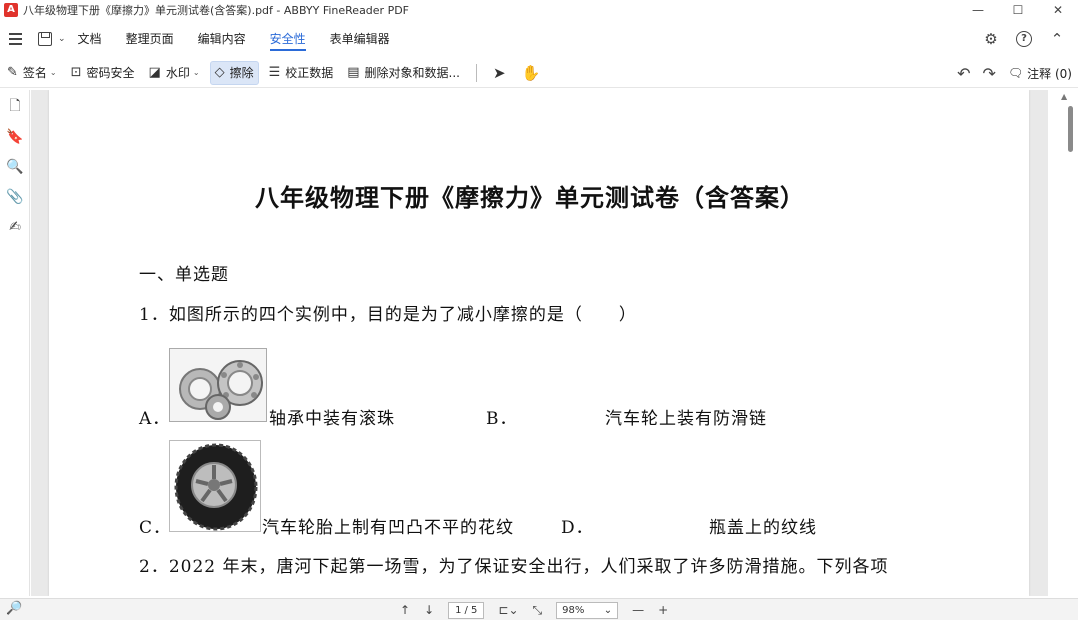  What do you see at coordinates (471, 610) in the screenshot?
I see `total-pages: / 5` at bounding box center [471, 610].